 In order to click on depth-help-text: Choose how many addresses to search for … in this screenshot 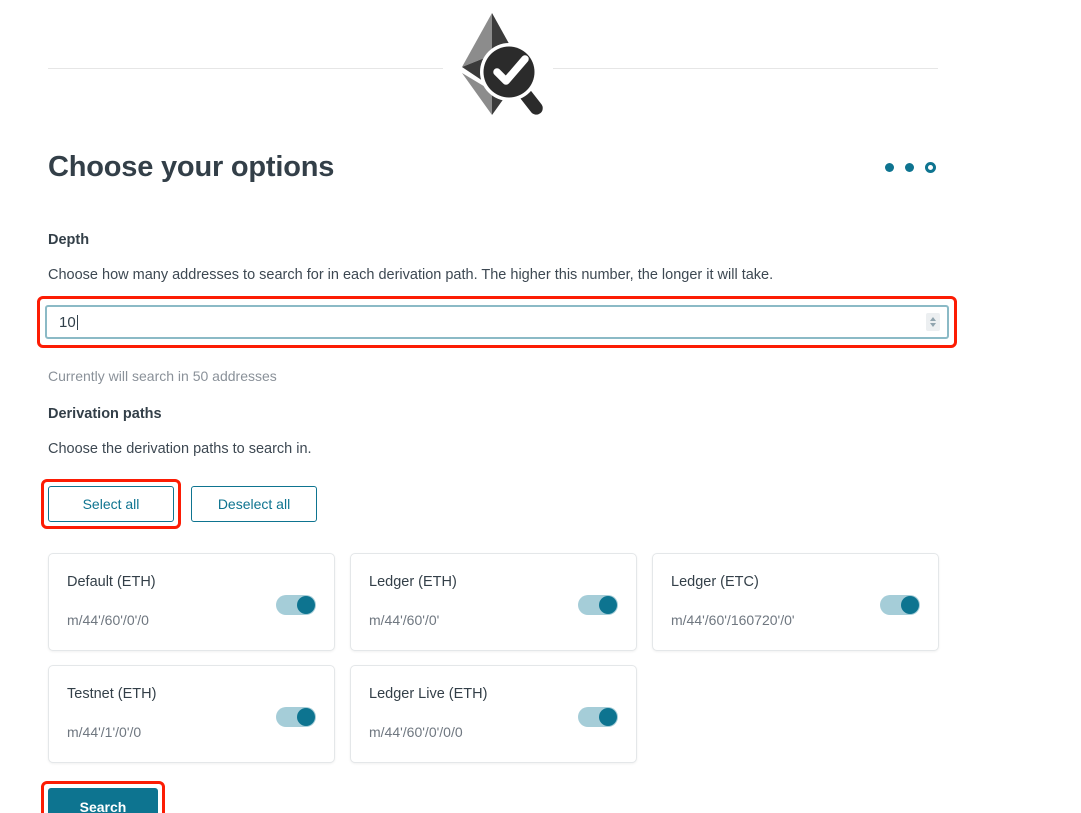, I will do `click(411, 275)`.